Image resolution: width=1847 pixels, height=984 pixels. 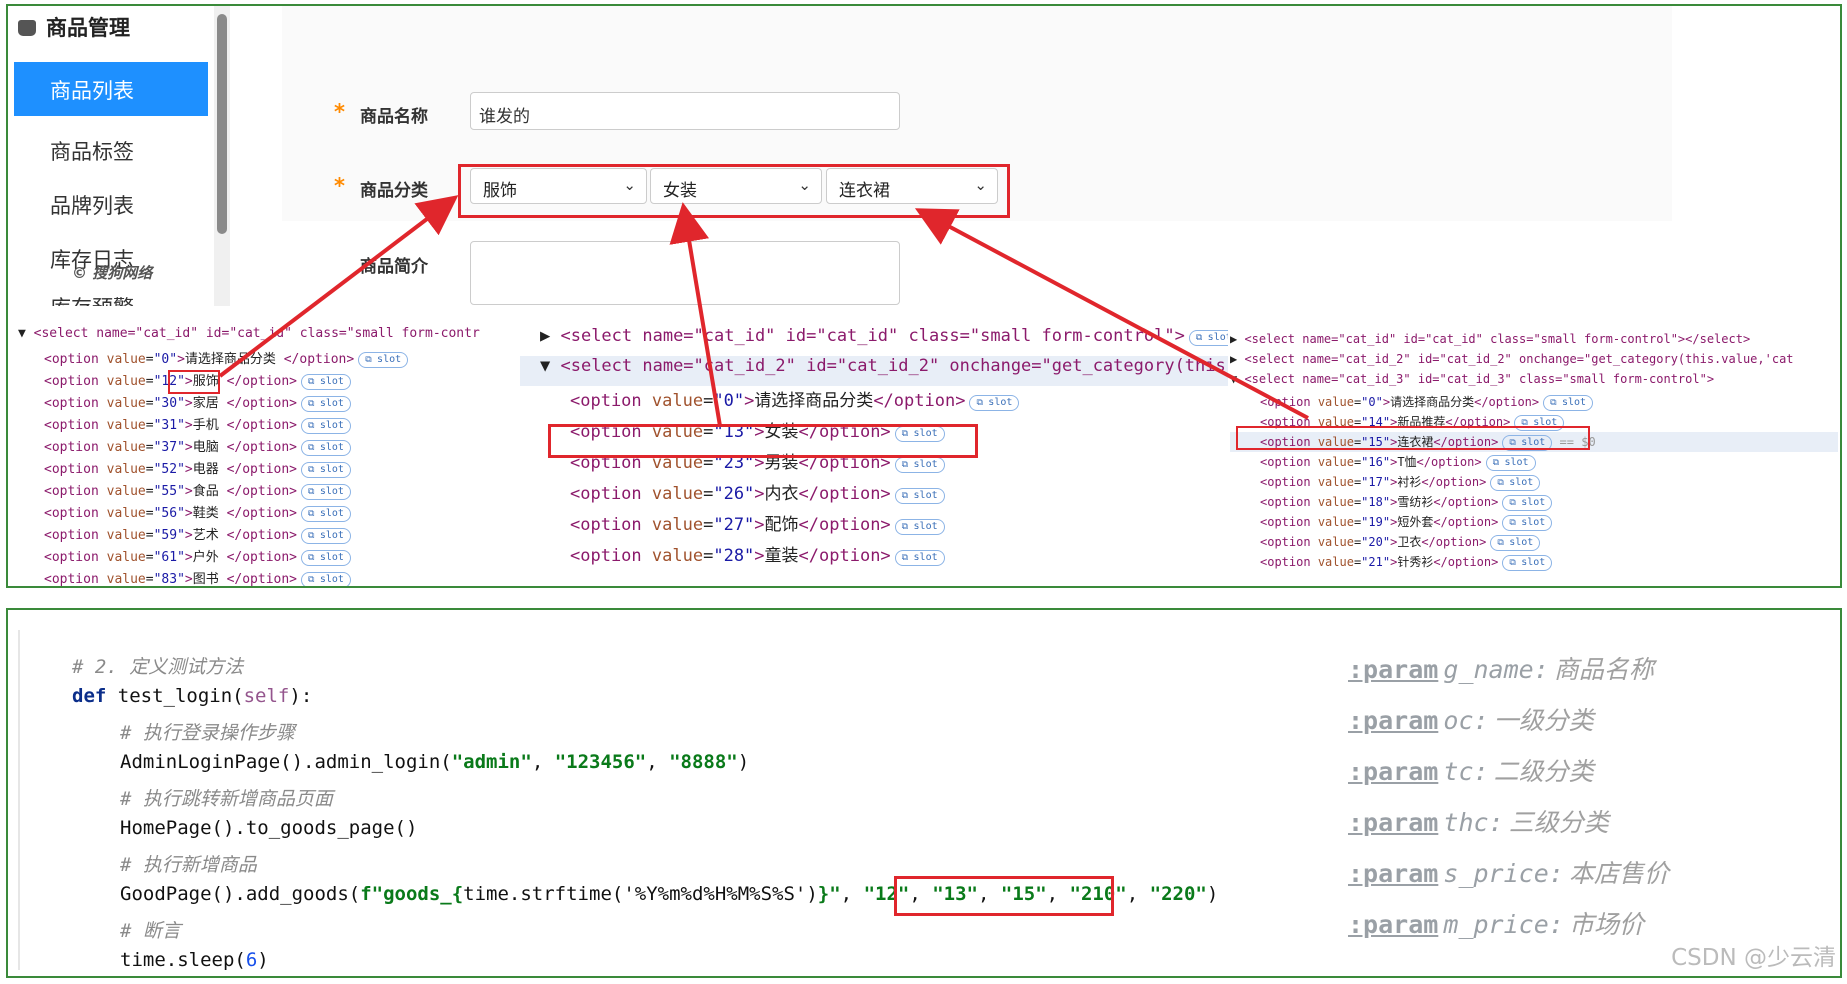 I want to click on category-args-highlight, so click(x=1004, y=896).